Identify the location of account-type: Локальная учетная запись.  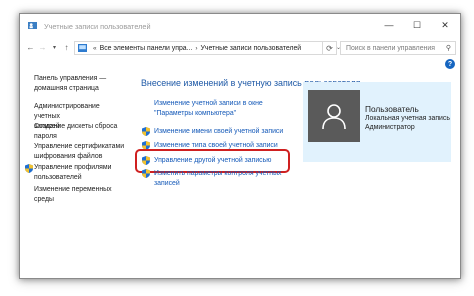
(407, 118).